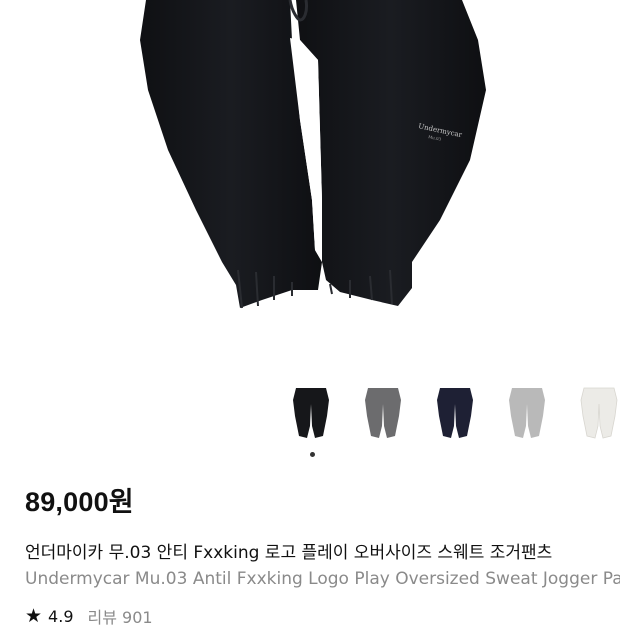  What do you see at coordinates (312, 454) in the screenshot?
I see `carousel-indicator-dot` at bounding box center [312, 454].